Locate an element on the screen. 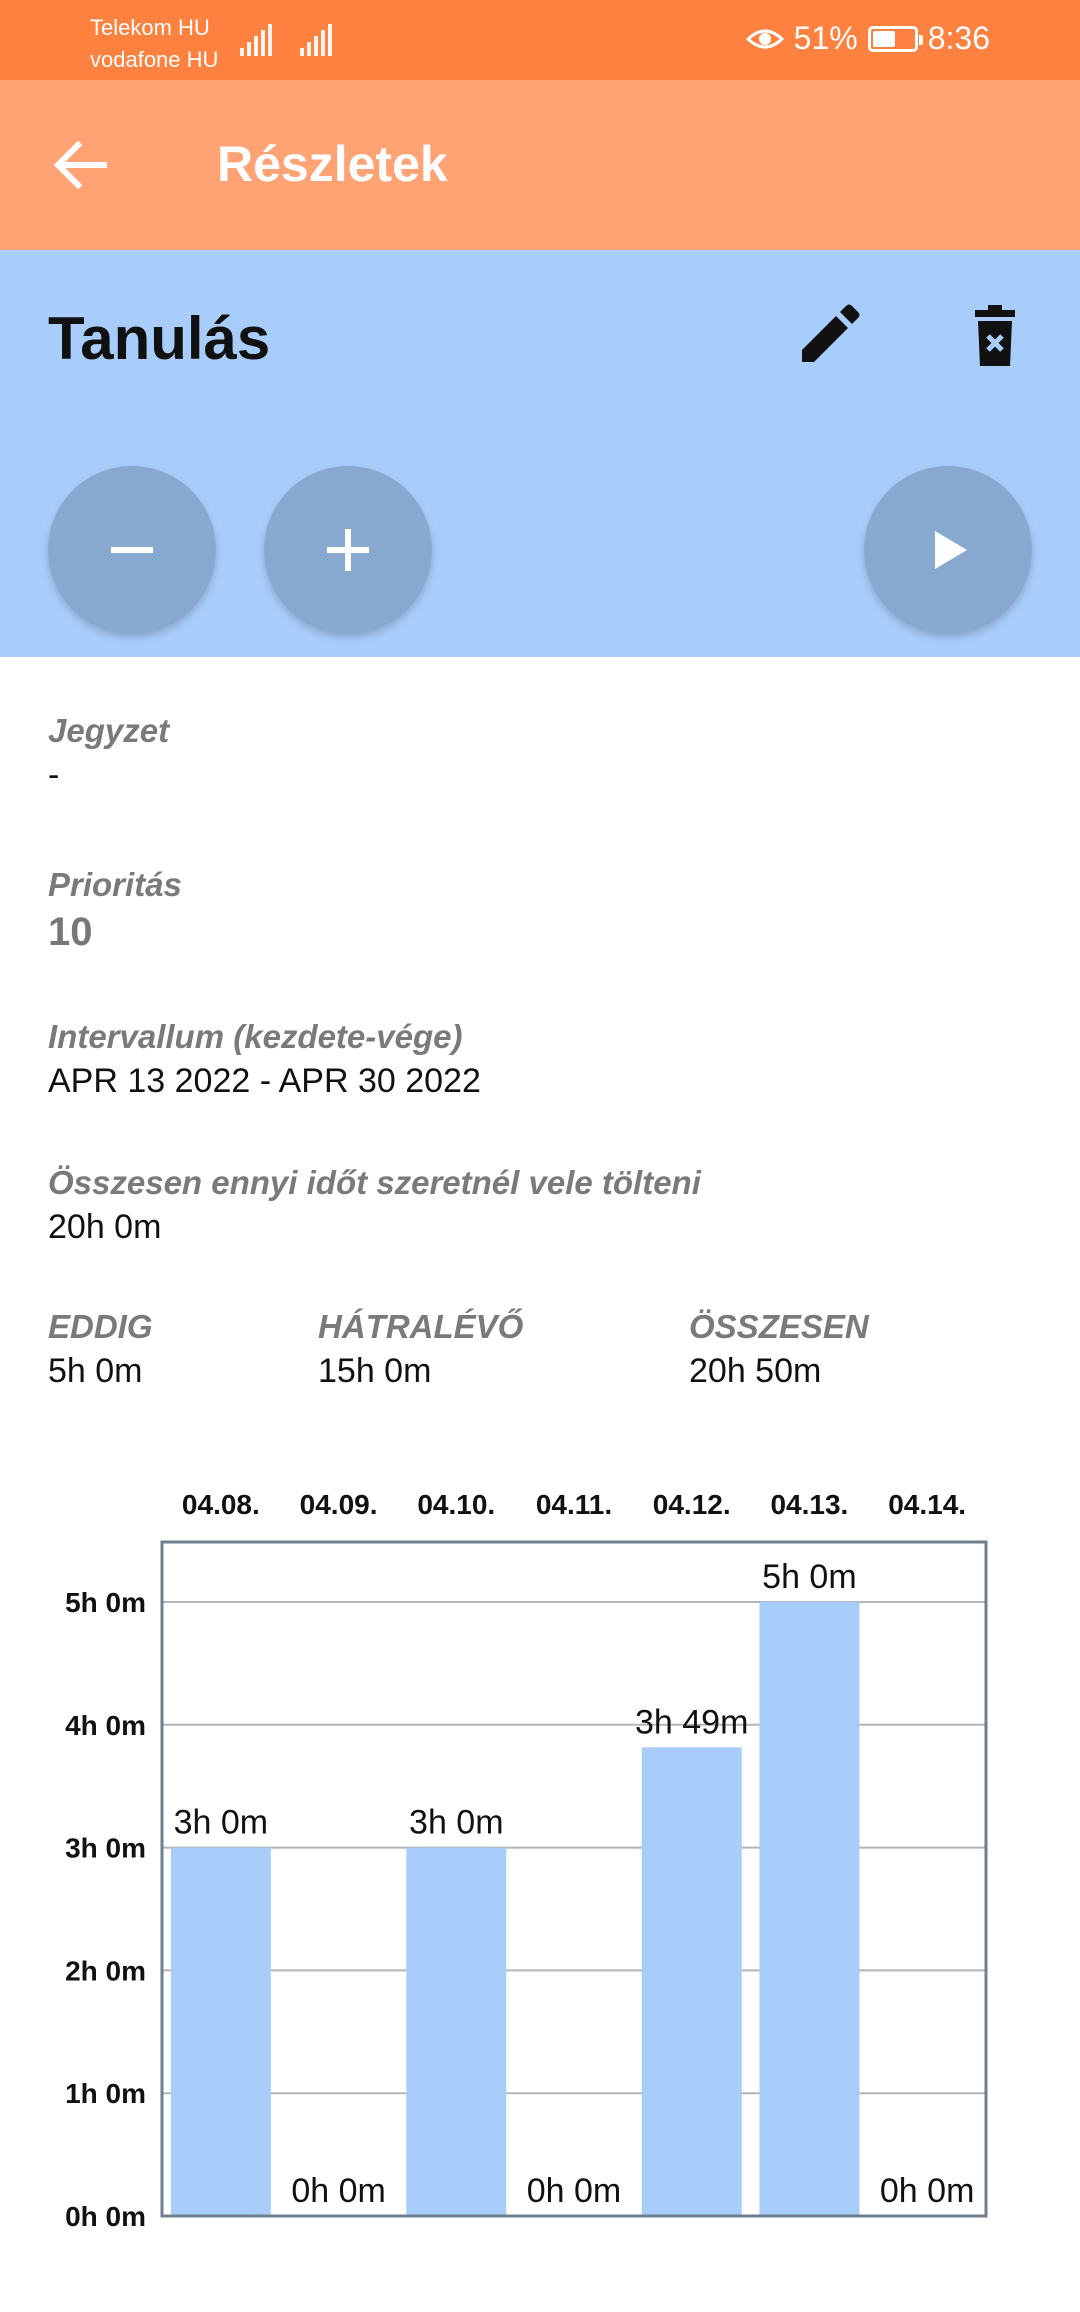  carrier-info: Telekom HU vodafone HU is located at coordinates (154, 44).